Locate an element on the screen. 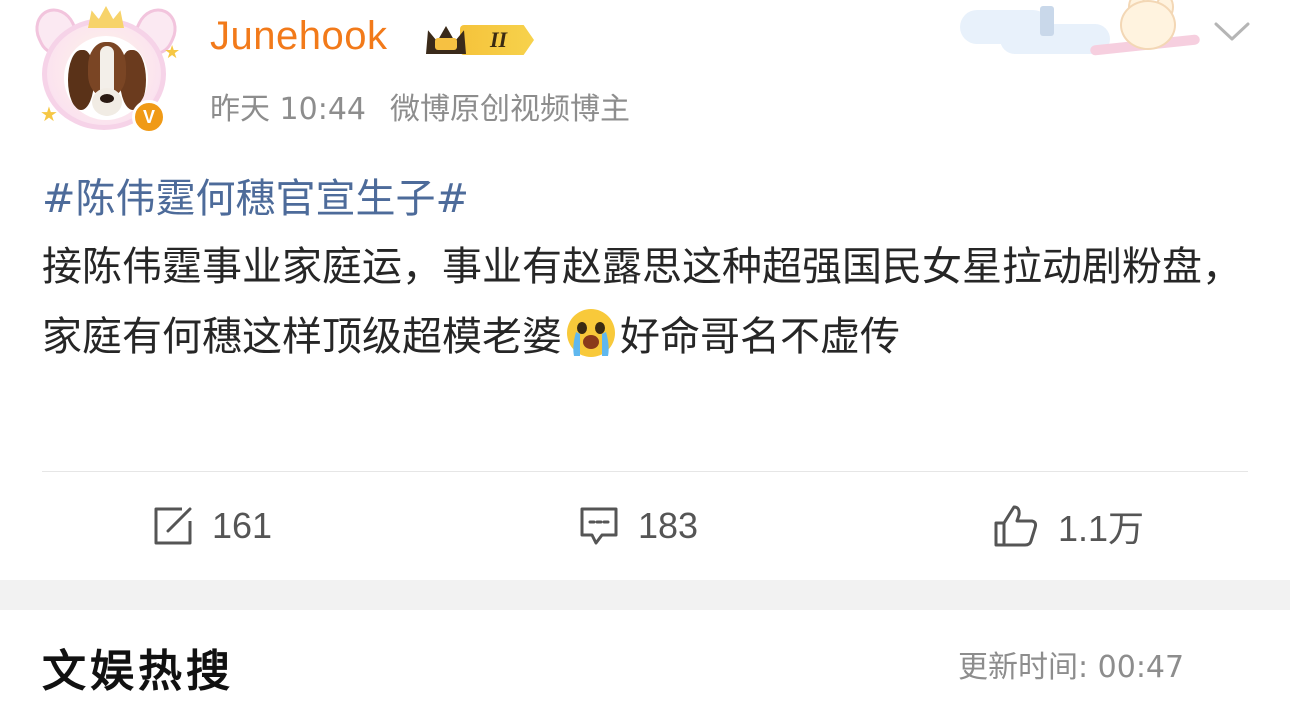 This screenshot has height=704, width=1290. comment-button: 183 is located at coordinates (638, 526).